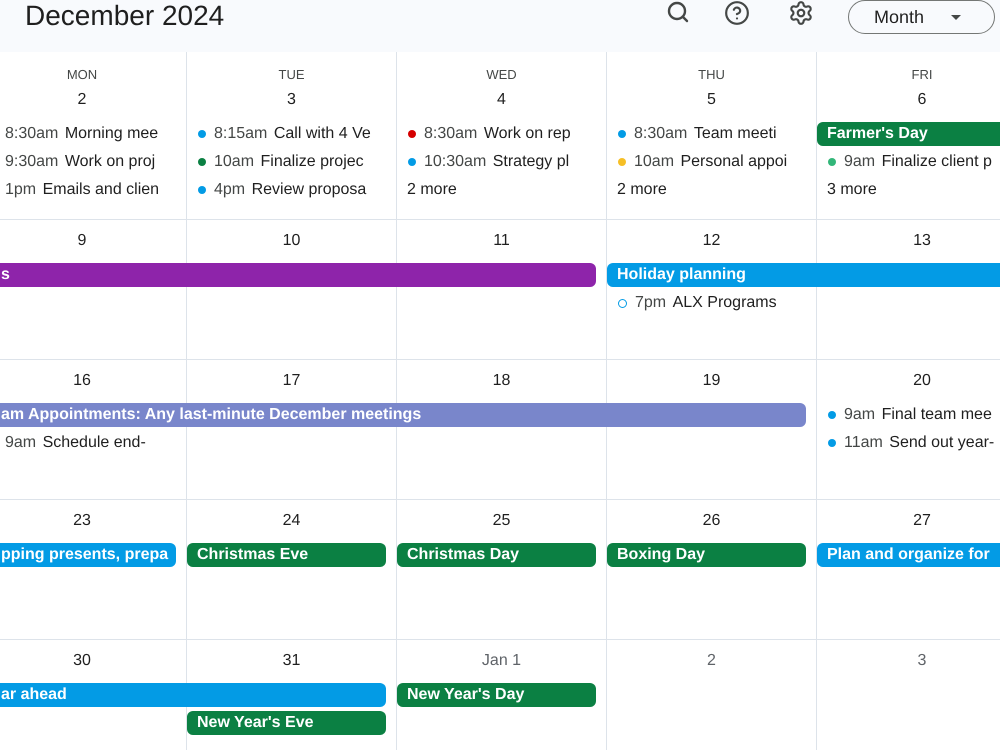 This screenshot has height=750, width=1000. Describe the element at coordinates (711, 381) in the screenshot. I see `date-number: 19` at that location.